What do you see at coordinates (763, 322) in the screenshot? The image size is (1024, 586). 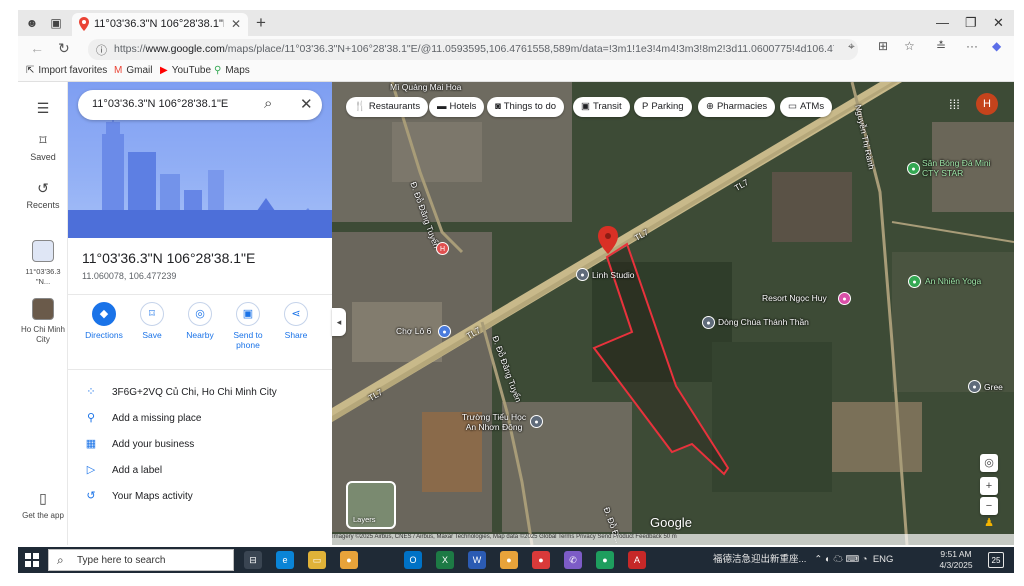 I see `poi-label: Dòng Chúa Thánh Thần` at bounding box center [763, 322].